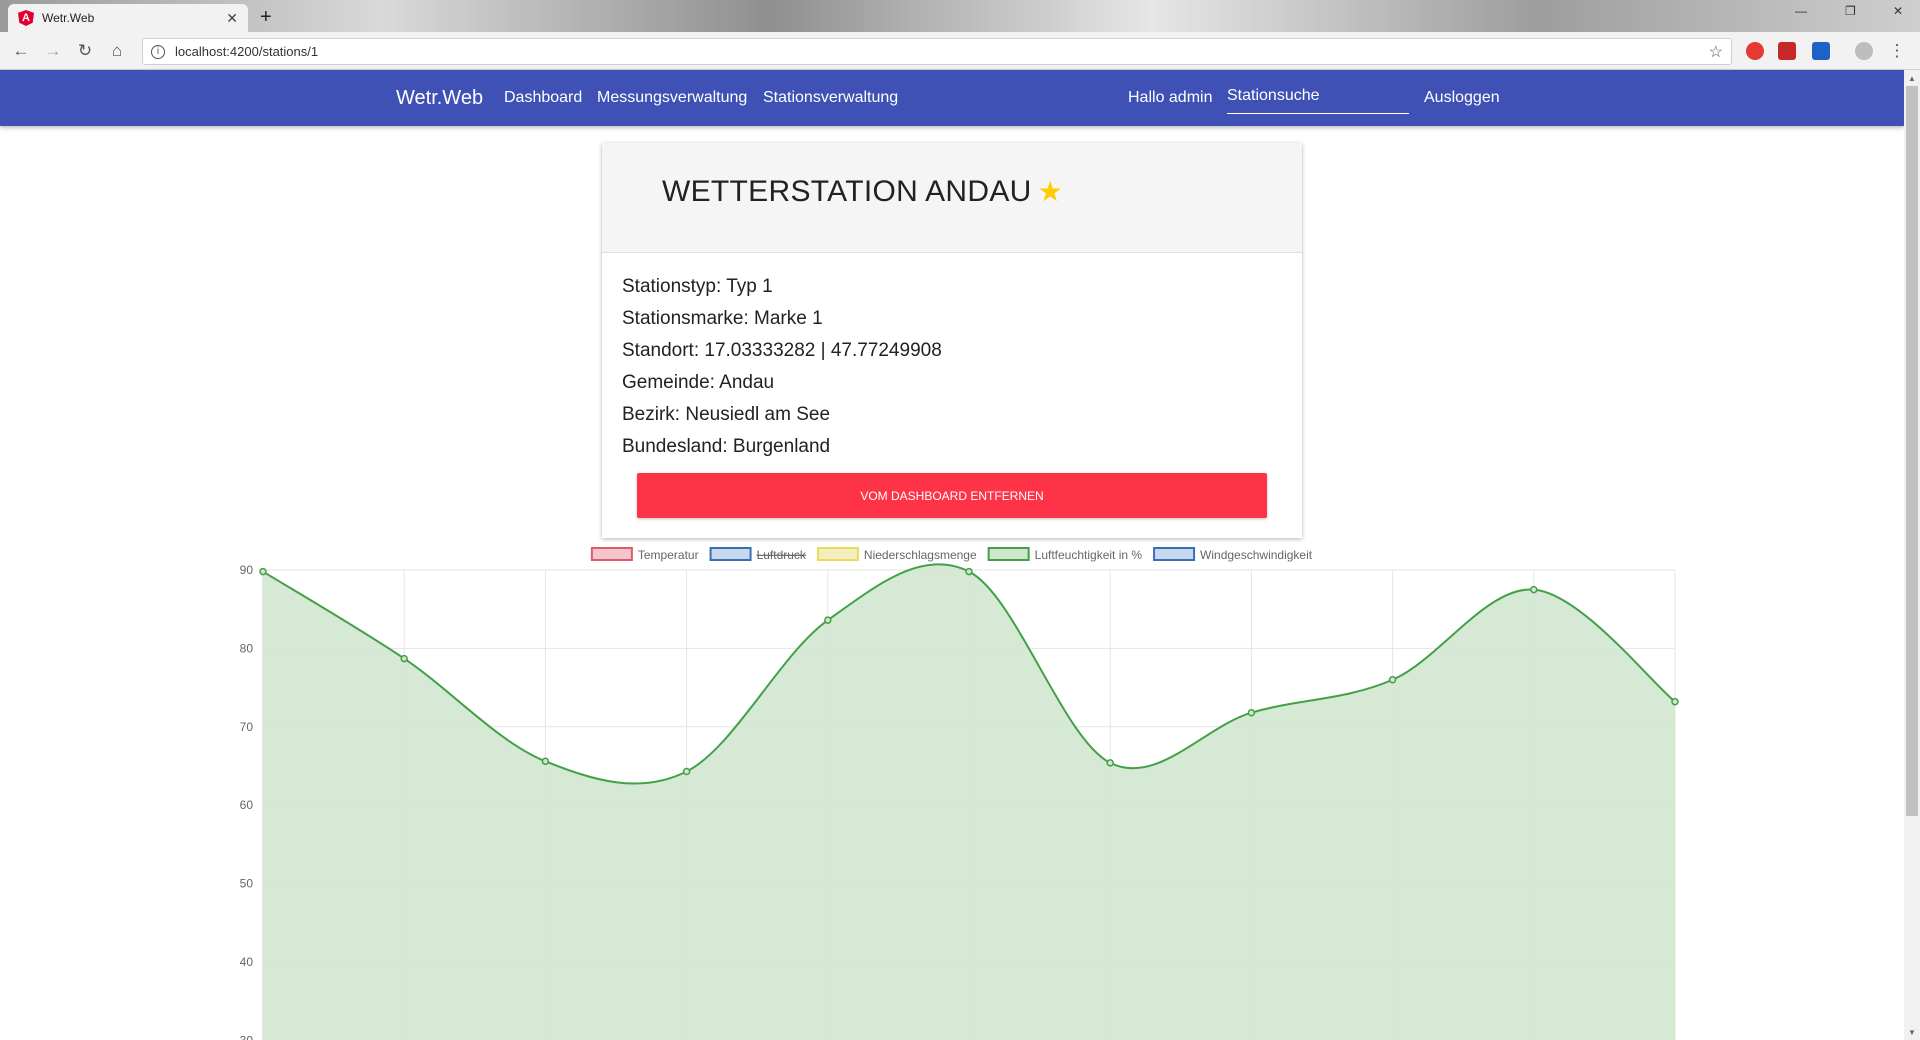 The image size is (1920, 1040). Describe the element at coordinates (53, 51) in the screenshot. I see `forward-icon: →` at that location.